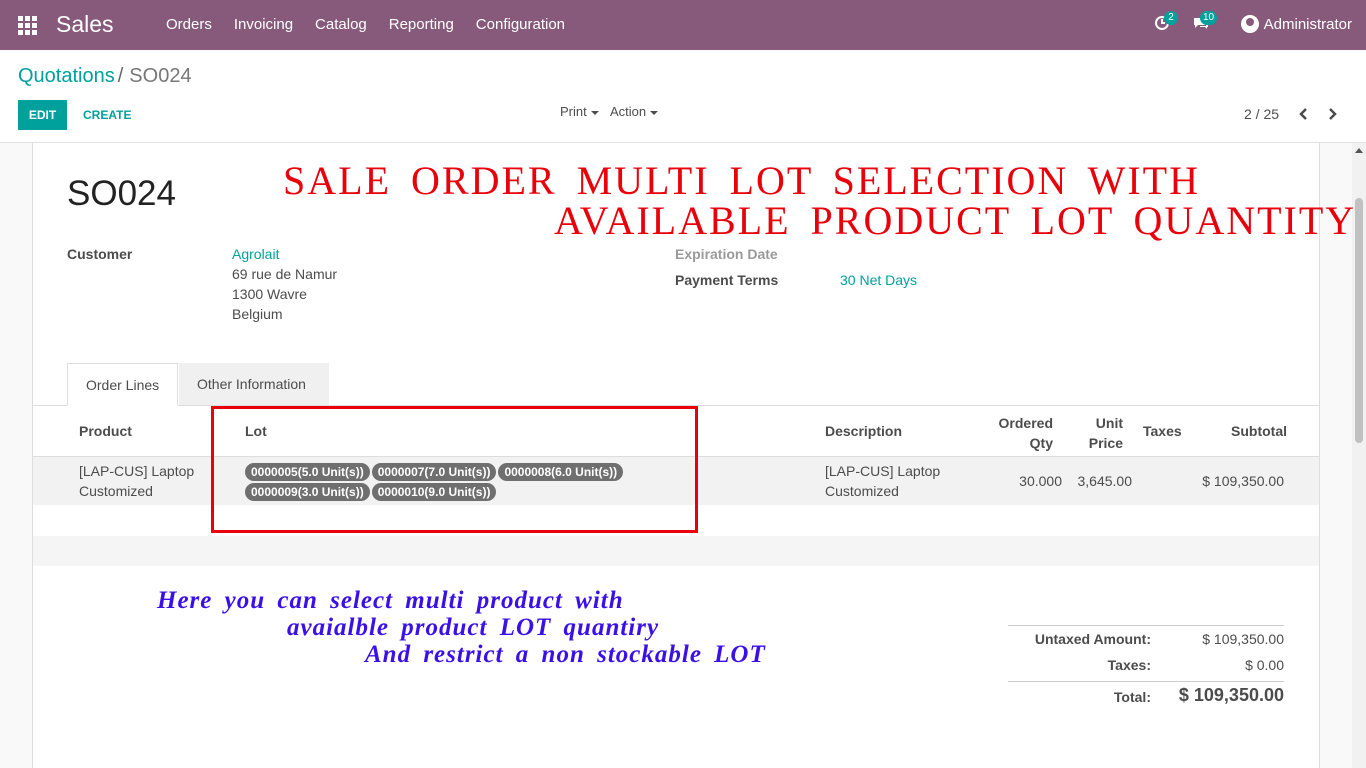 The width and height of the screenshot is (1366, 768). I want to click on action-dropdown: Action, so click(634, 111).